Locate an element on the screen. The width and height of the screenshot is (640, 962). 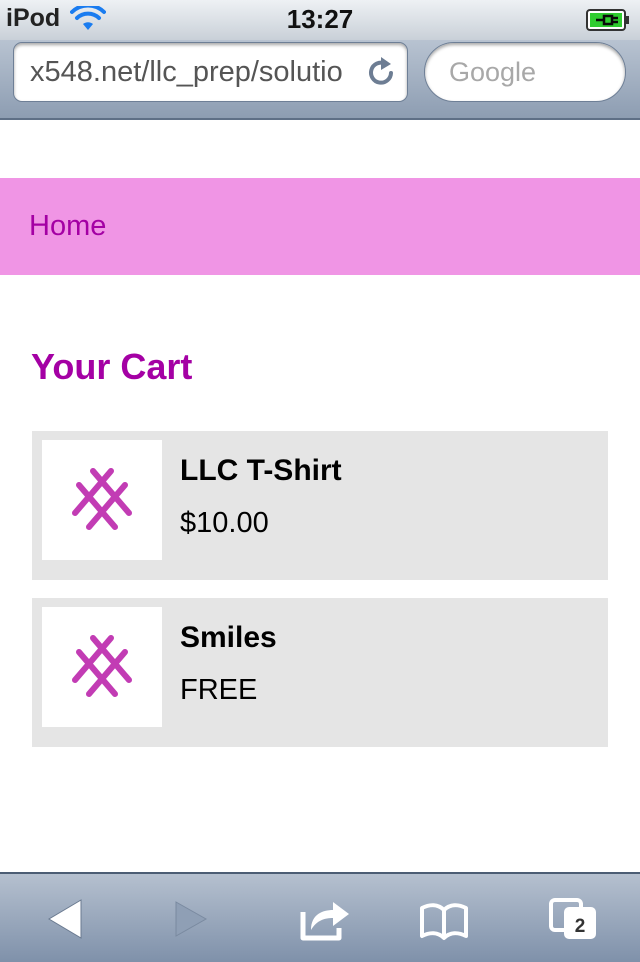
browser-address-bar: x548.net/llc_prep/solutio Google is located at coordinates (320, 80).